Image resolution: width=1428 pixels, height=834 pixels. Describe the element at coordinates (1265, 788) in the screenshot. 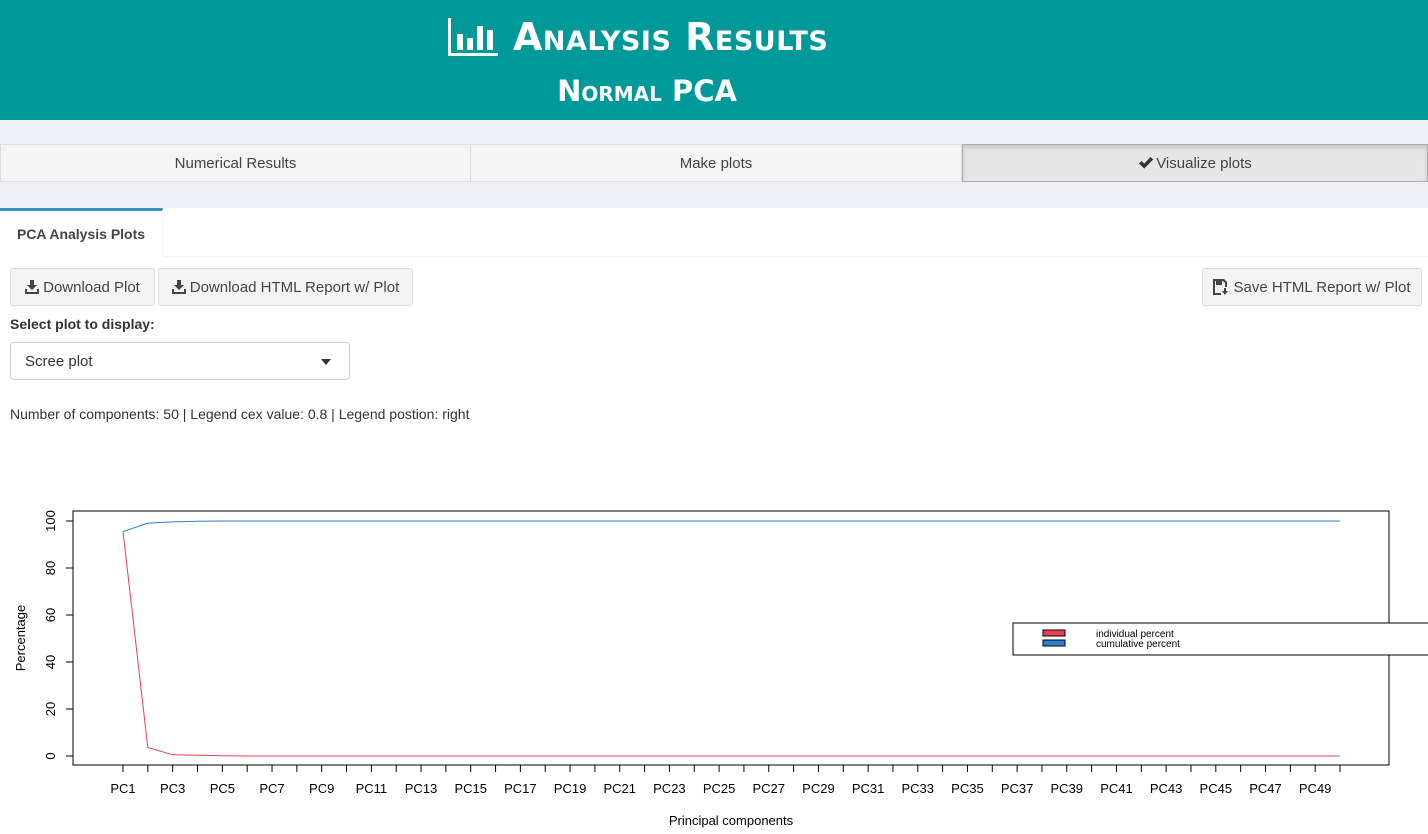

I see `x-tick-label: PC47` at that location.